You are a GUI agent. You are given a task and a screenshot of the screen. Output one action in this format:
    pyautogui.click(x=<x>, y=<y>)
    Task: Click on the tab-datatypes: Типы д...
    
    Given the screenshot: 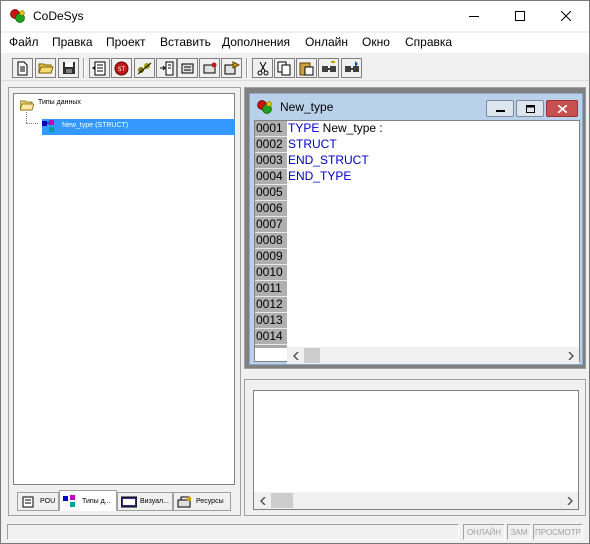 What is the action you would take?
    pyautogui.click(x=88, y=500)
    